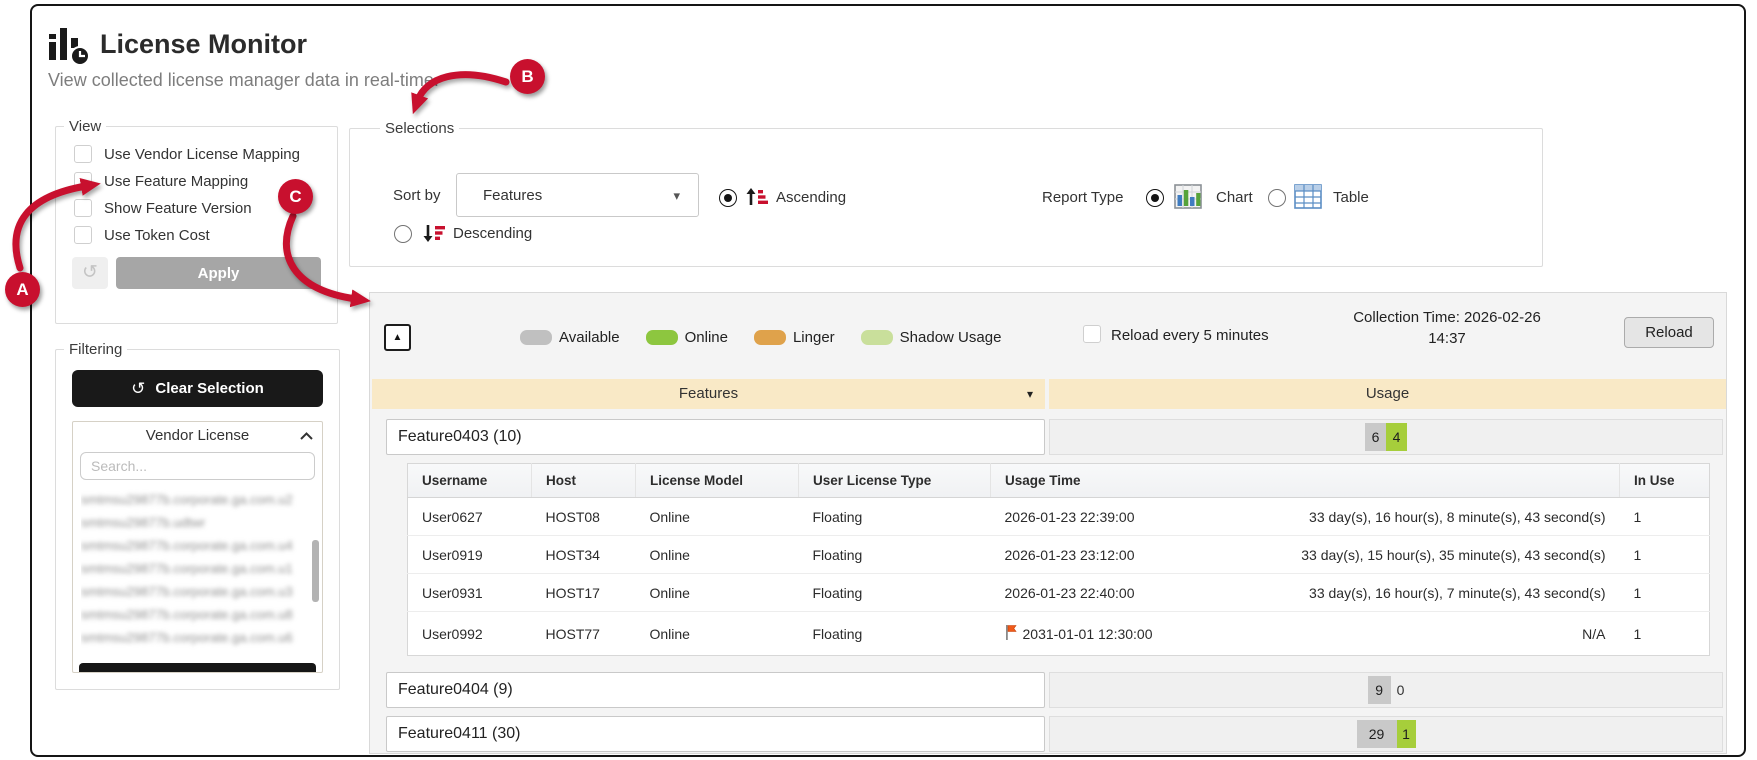 The image size is (1757, 760). Describe the element at coordinates (1400, 690) in the screenshot. I see `usage-online-zero: 0` at that location.